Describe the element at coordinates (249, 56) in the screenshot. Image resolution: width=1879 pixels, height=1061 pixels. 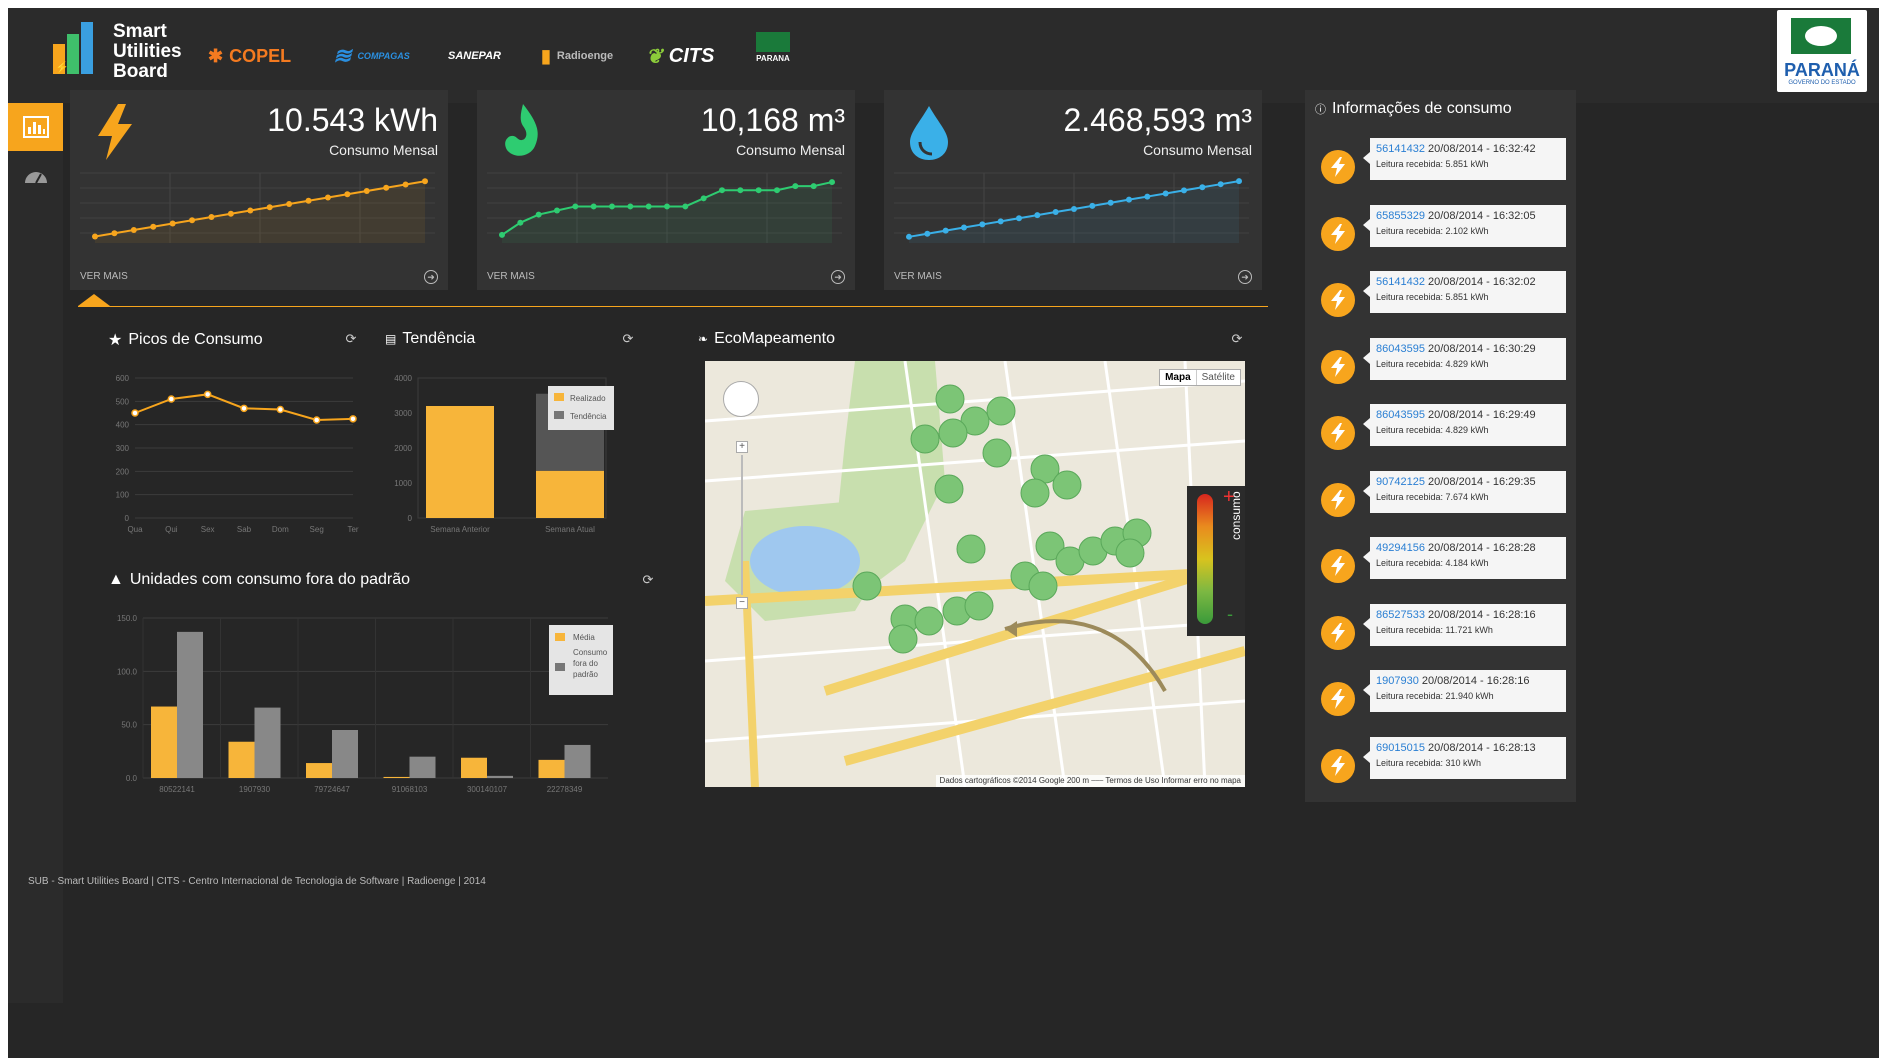
I see `partner-copel: ✱ COPEL` at that location.